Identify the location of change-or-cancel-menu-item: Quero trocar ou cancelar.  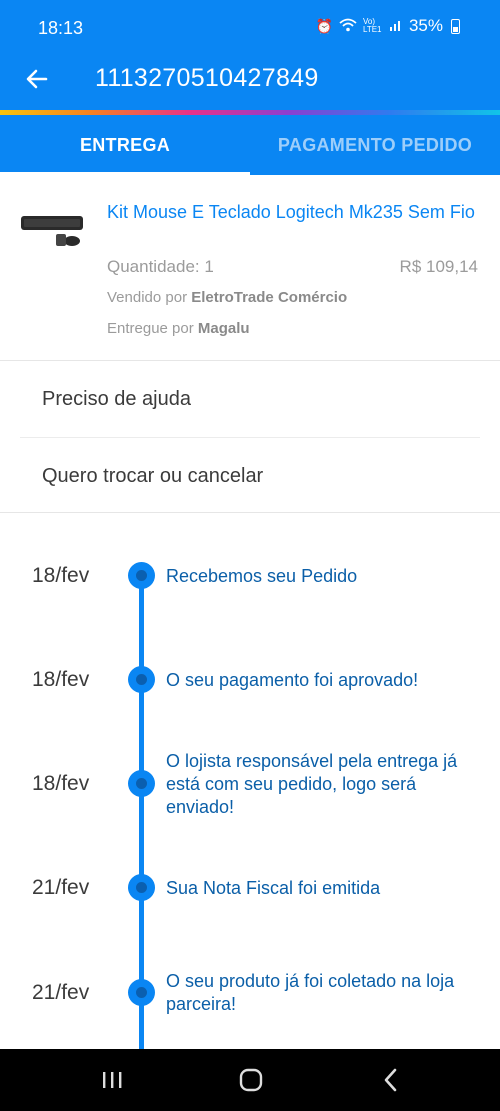
(250, 476).